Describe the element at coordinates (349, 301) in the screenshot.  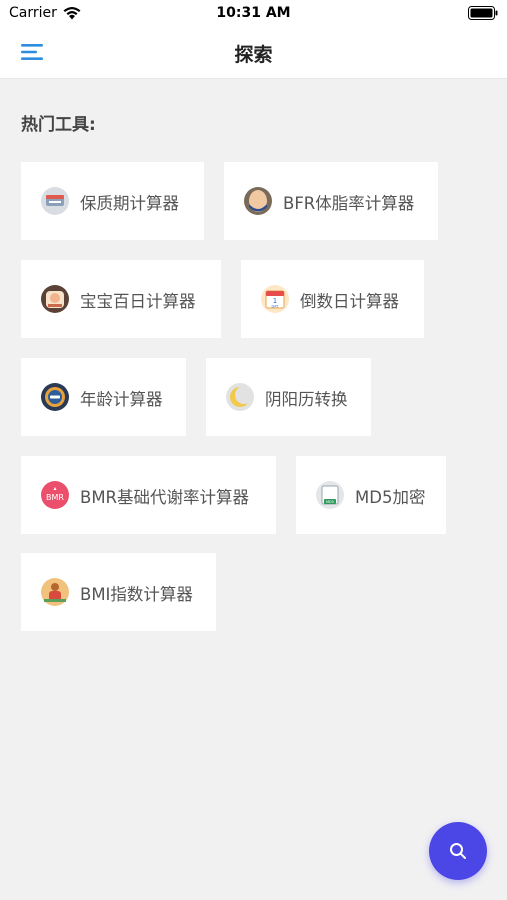
I see `tool-label: 倒数日计算器` at that location.